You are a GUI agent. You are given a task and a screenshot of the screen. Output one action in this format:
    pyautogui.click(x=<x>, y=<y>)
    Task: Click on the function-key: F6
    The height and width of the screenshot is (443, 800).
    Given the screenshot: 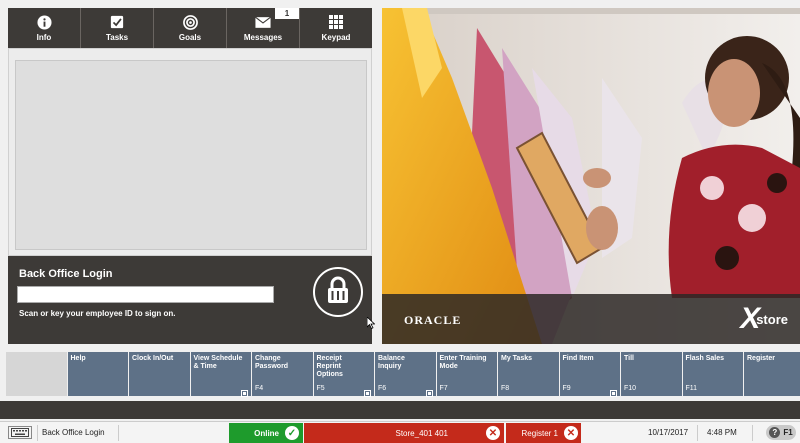 What is the action you would take?
    pyautogui.click(x=382, y=388)
    